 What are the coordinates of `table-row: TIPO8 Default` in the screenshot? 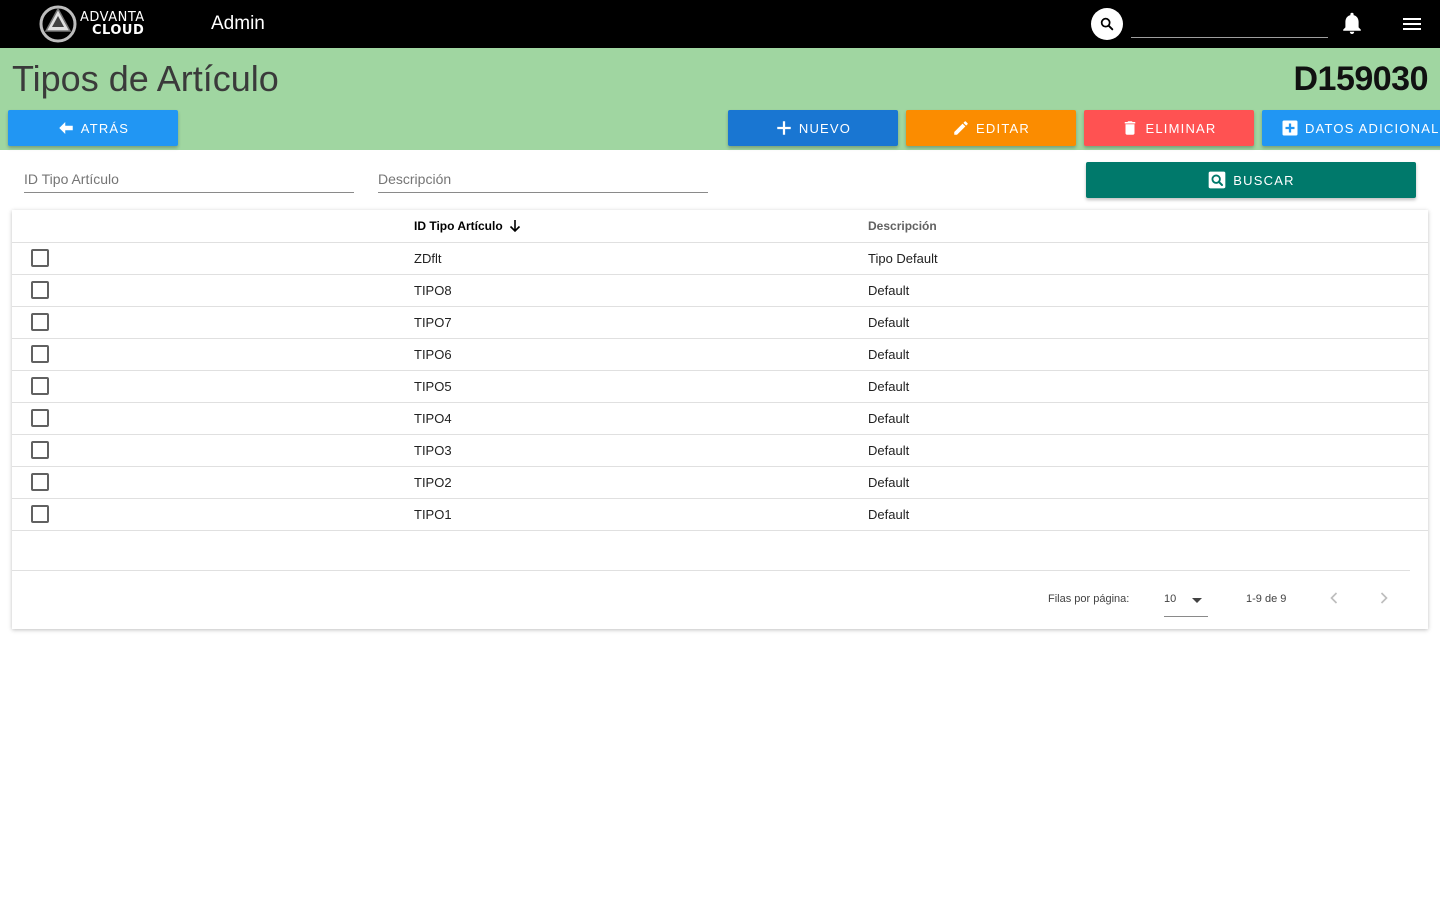 It's located at (720, 290).